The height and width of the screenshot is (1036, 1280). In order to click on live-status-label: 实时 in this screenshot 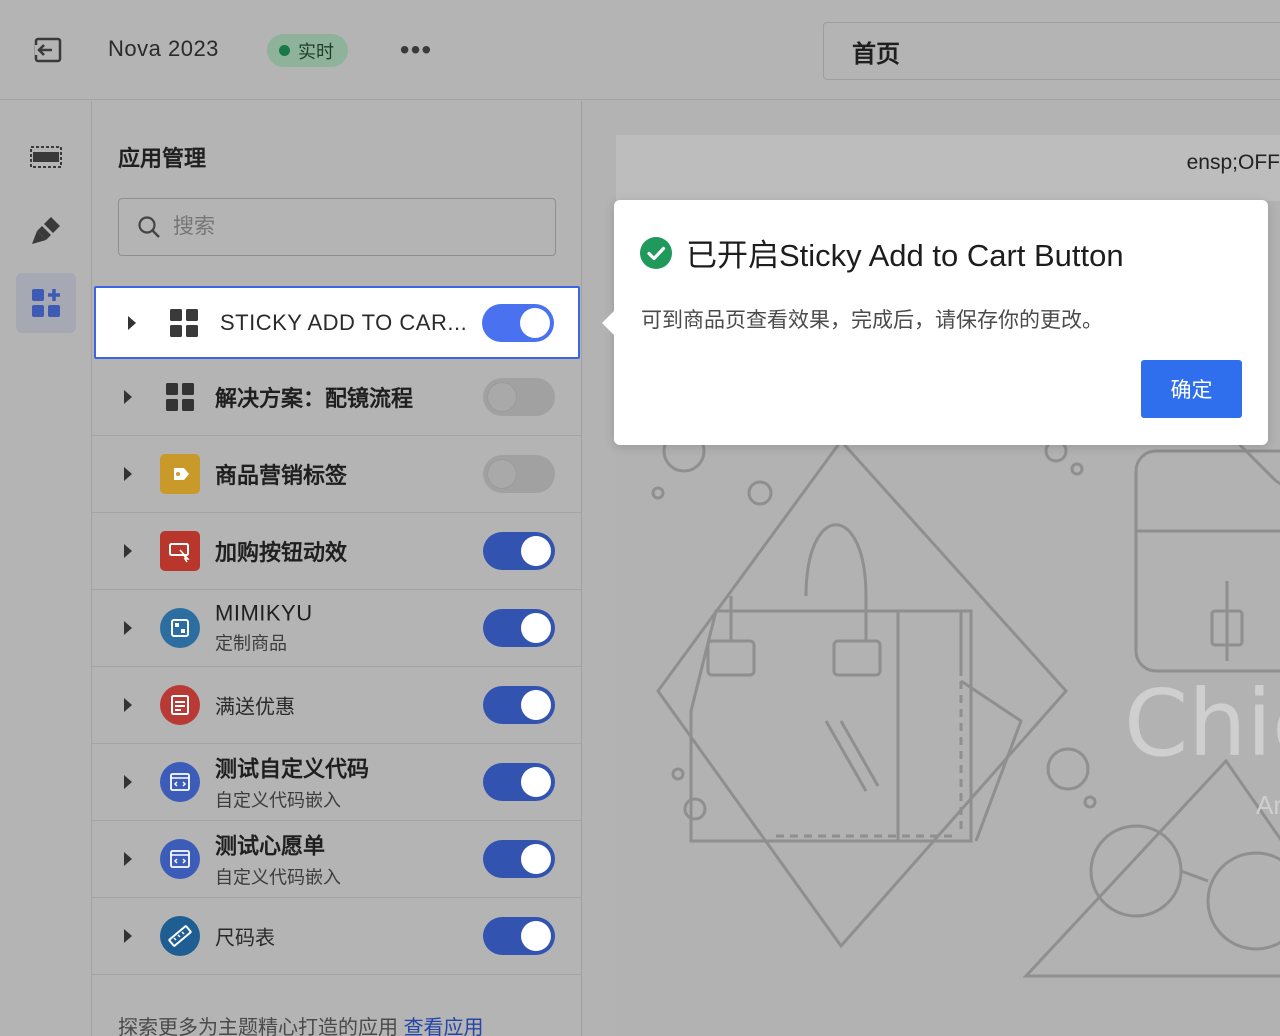, I will do `click(316, 51)`.